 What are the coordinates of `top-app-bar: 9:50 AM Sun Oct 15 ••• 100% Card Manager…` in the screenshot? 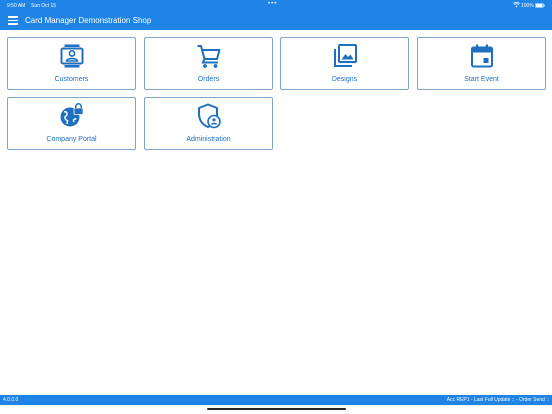 It's located at (276, 15).